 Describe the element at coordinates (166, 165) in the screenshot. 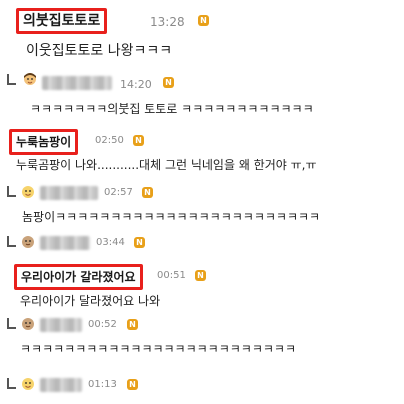

I see `comment-text: 누룩곰팡이 나와...........대체 그런 닉네임을 왜 한거야 ㅠ,ㅠ` at that location.